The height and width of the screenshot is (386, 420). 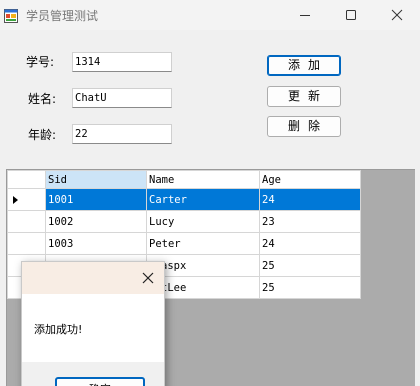 I want to click on table-row: 1003 Peter 24, so click(x=184, y=243).